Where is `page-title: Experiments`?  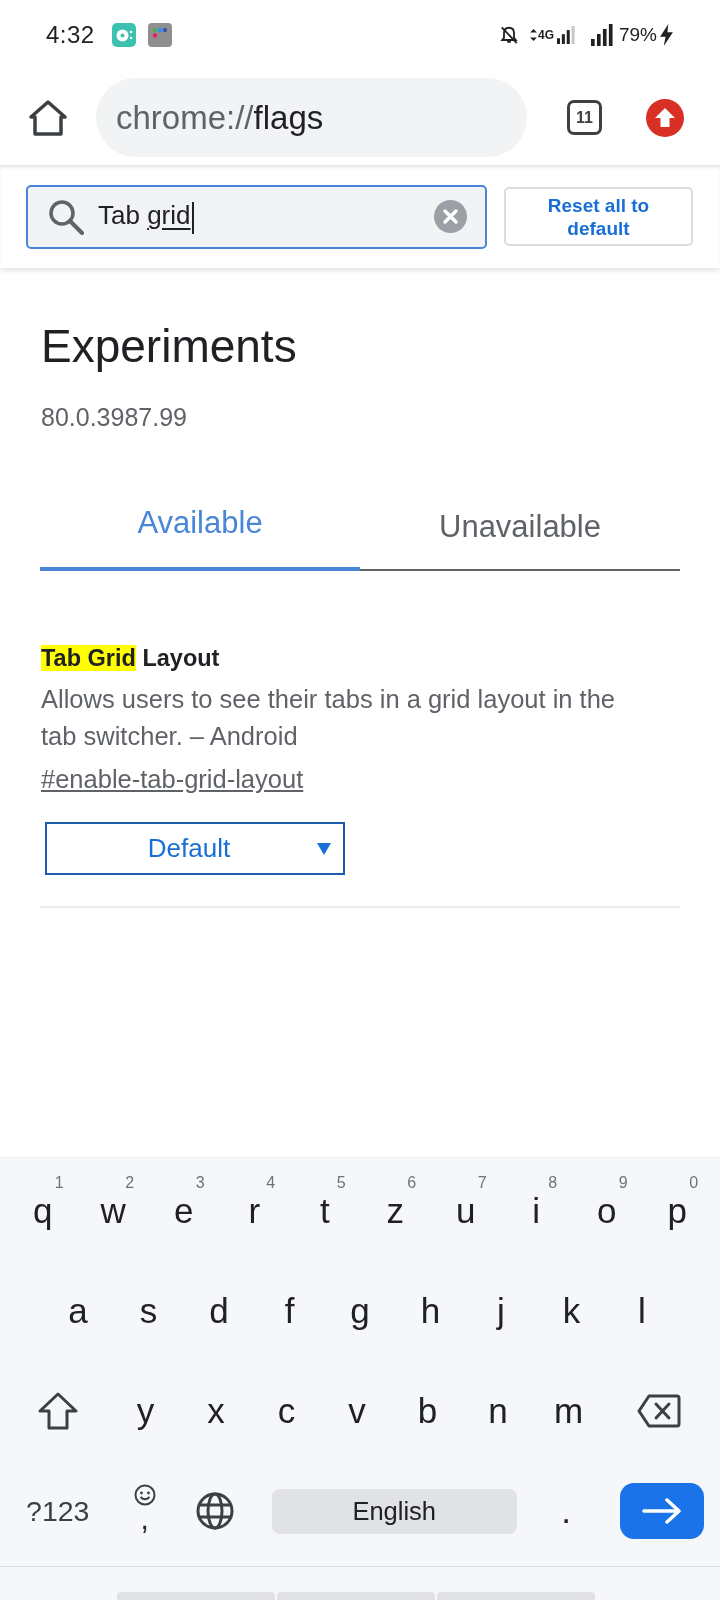
page-title: Experiments is located at coordinates (169, 346).